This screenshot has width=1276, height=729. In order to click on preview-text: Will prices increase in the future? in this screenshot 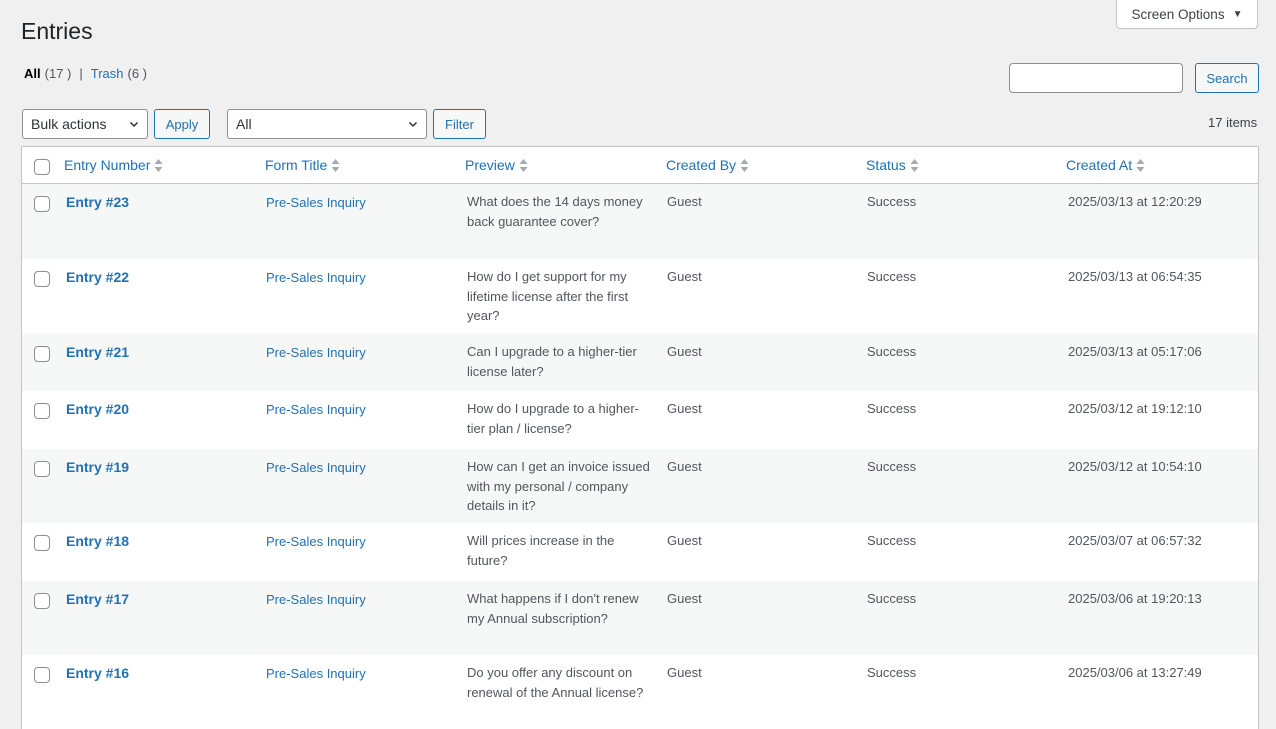, I will do `click(541, 550)`.